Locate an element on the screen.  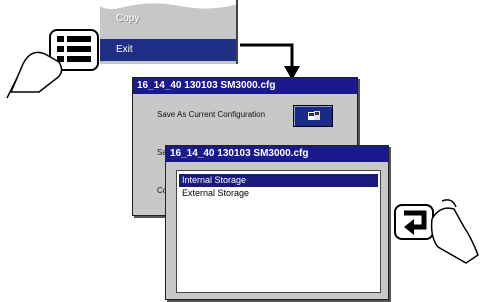
menu-torn-edge is located at coordinates (169, 5).